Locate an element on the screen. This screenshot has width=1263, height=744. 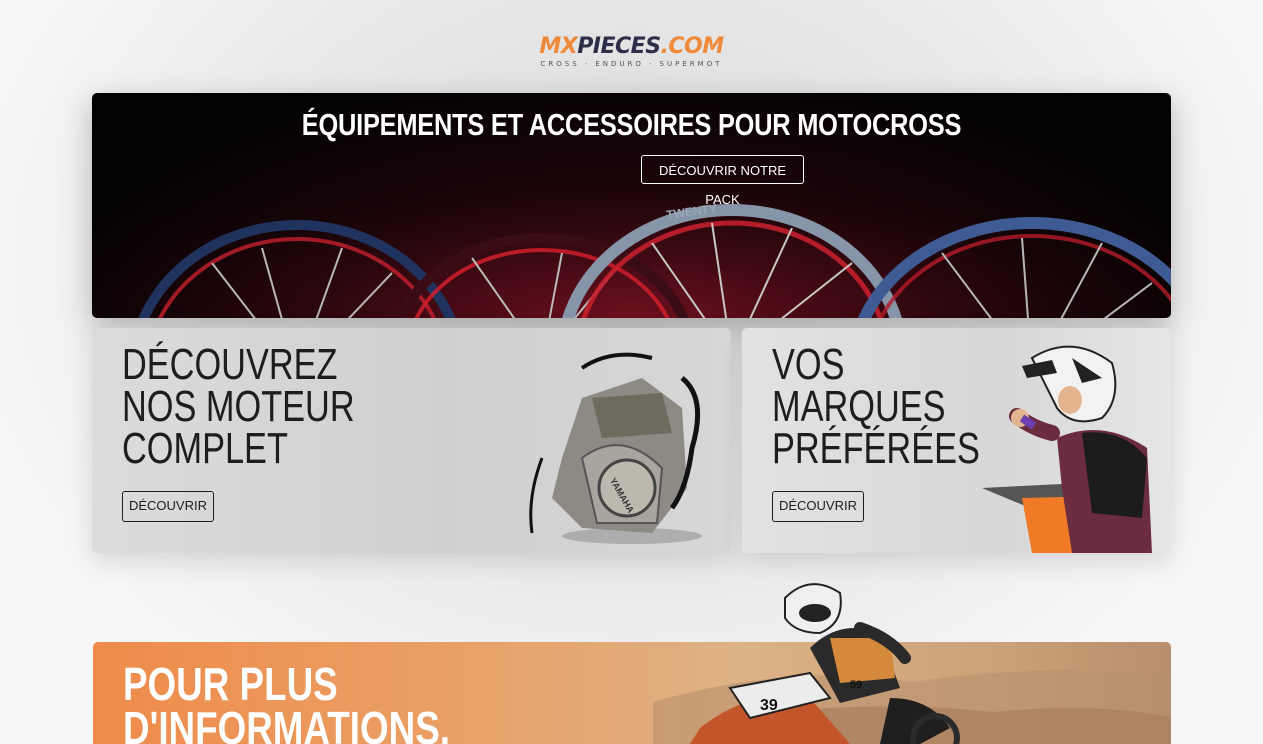
brands-card-title: VOS MARQUES PRÉFÉRÉES is located at coordinates (876, 406).